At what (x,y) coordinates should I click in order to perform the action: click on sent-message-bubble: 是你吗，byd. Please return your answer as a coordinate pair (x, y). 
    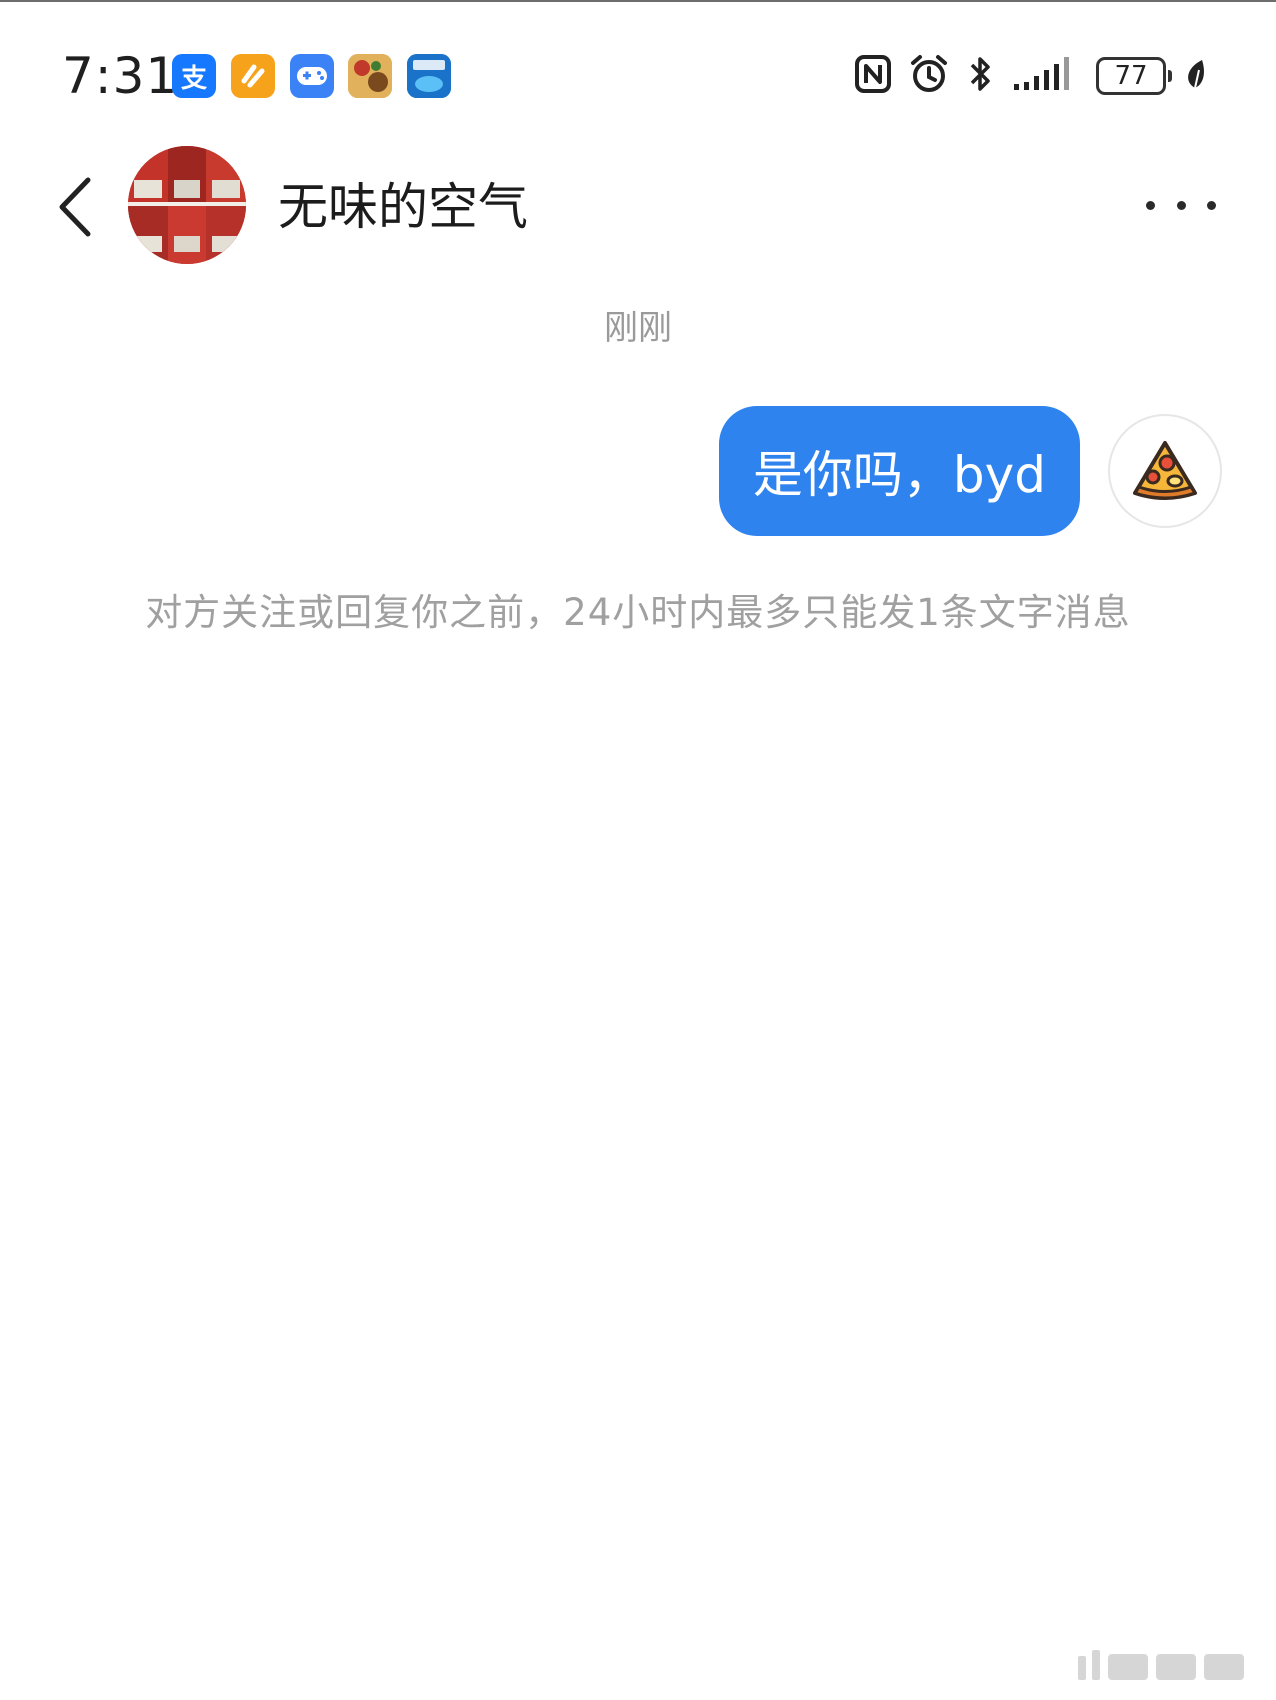
    Looking at the image, I should click on (899, 471).